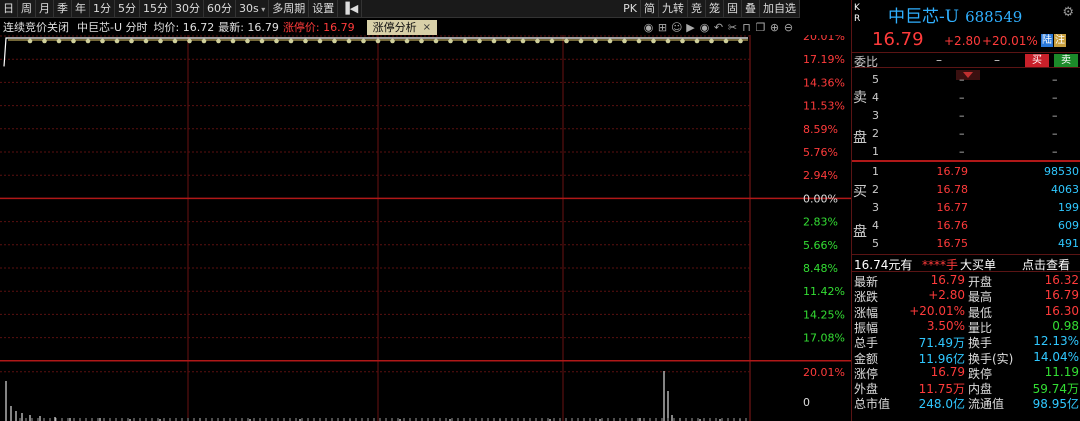  I want to click on toolbar-button: 笼, so click(715, 8).